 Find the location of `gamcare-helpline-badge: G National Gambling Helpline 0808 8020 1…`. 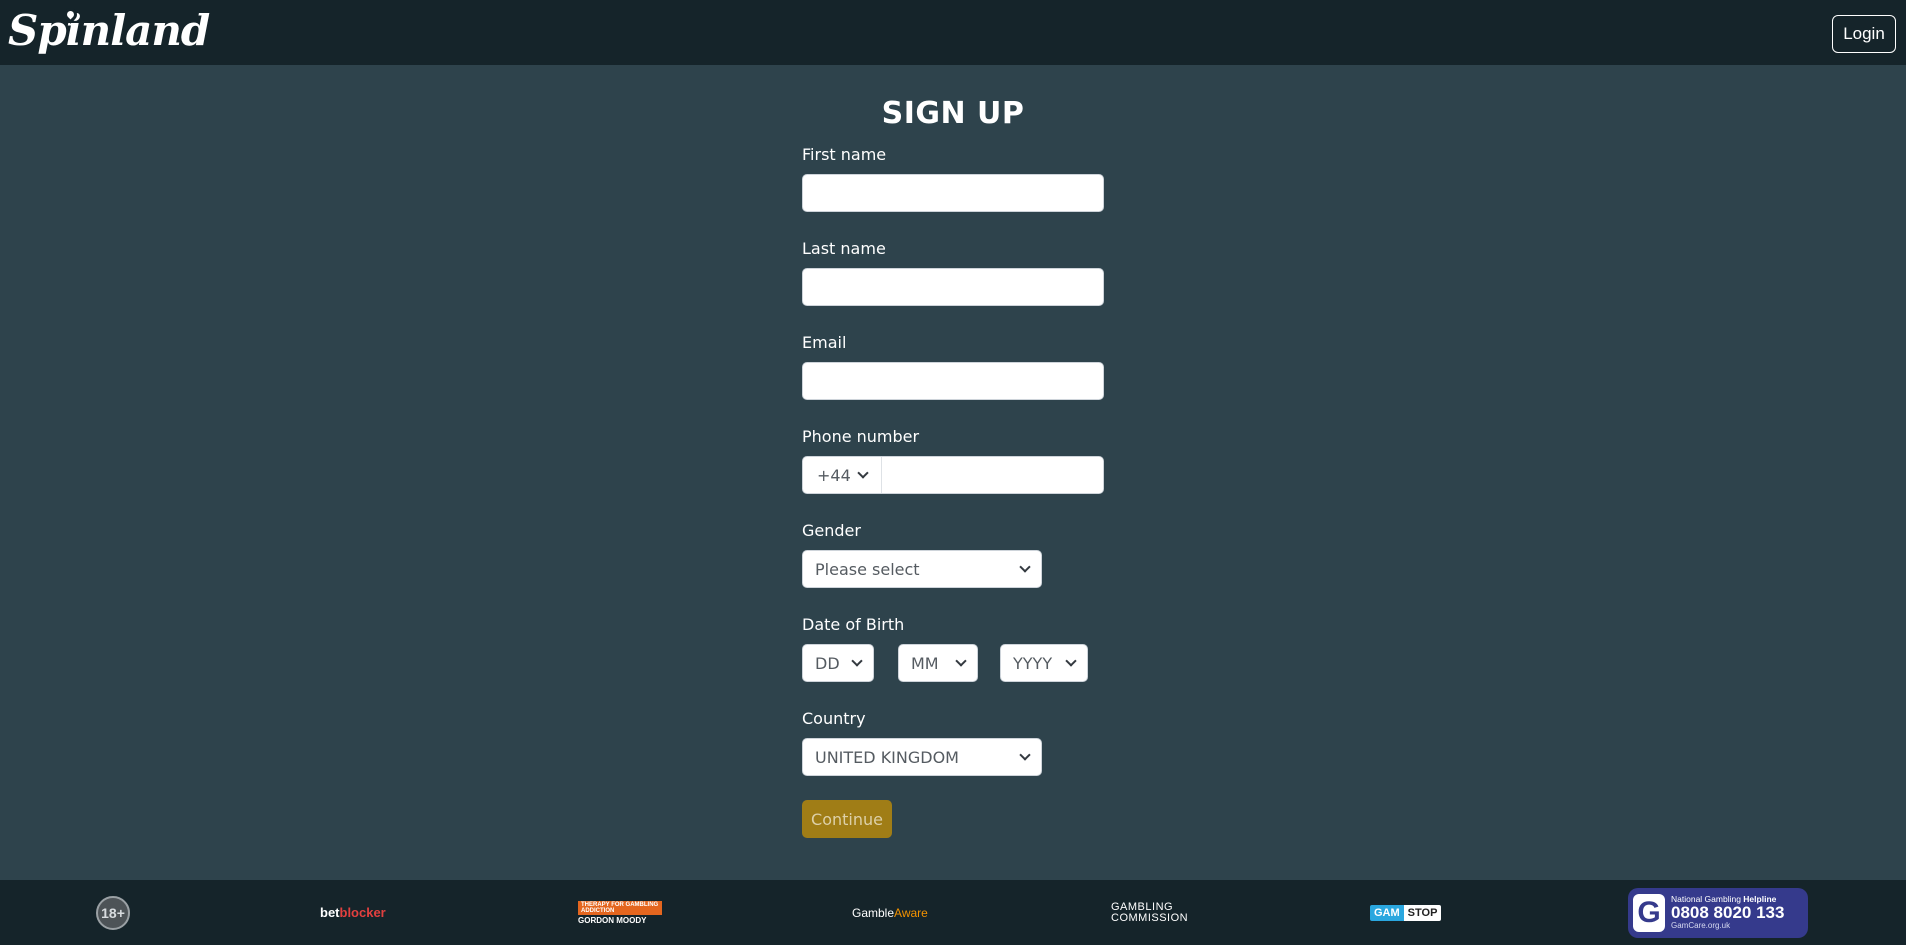

gamcare-helpline-badge: G National Gambling Helpline 0808 8020 1… is located at coordinates (1718, 913).